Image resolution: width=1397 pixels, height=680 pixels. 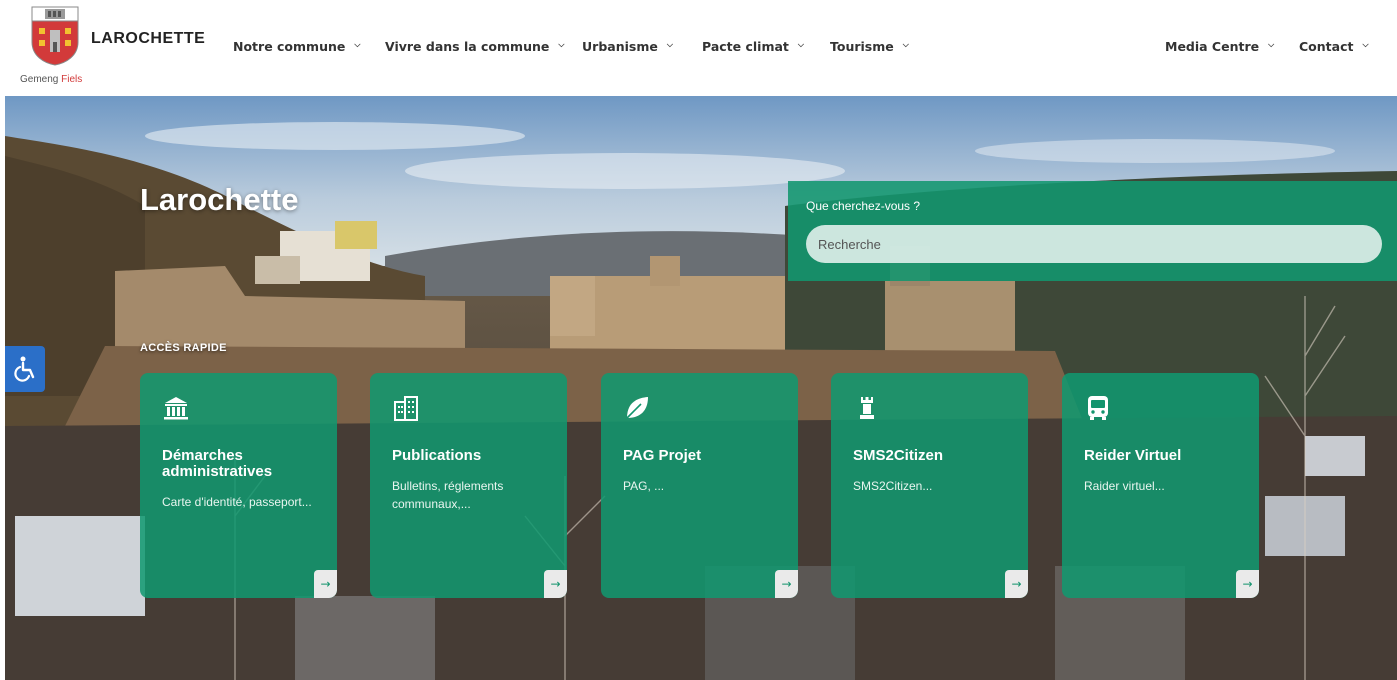 I want to click on coat-of-arms-logo, so click(x=55, y=36).